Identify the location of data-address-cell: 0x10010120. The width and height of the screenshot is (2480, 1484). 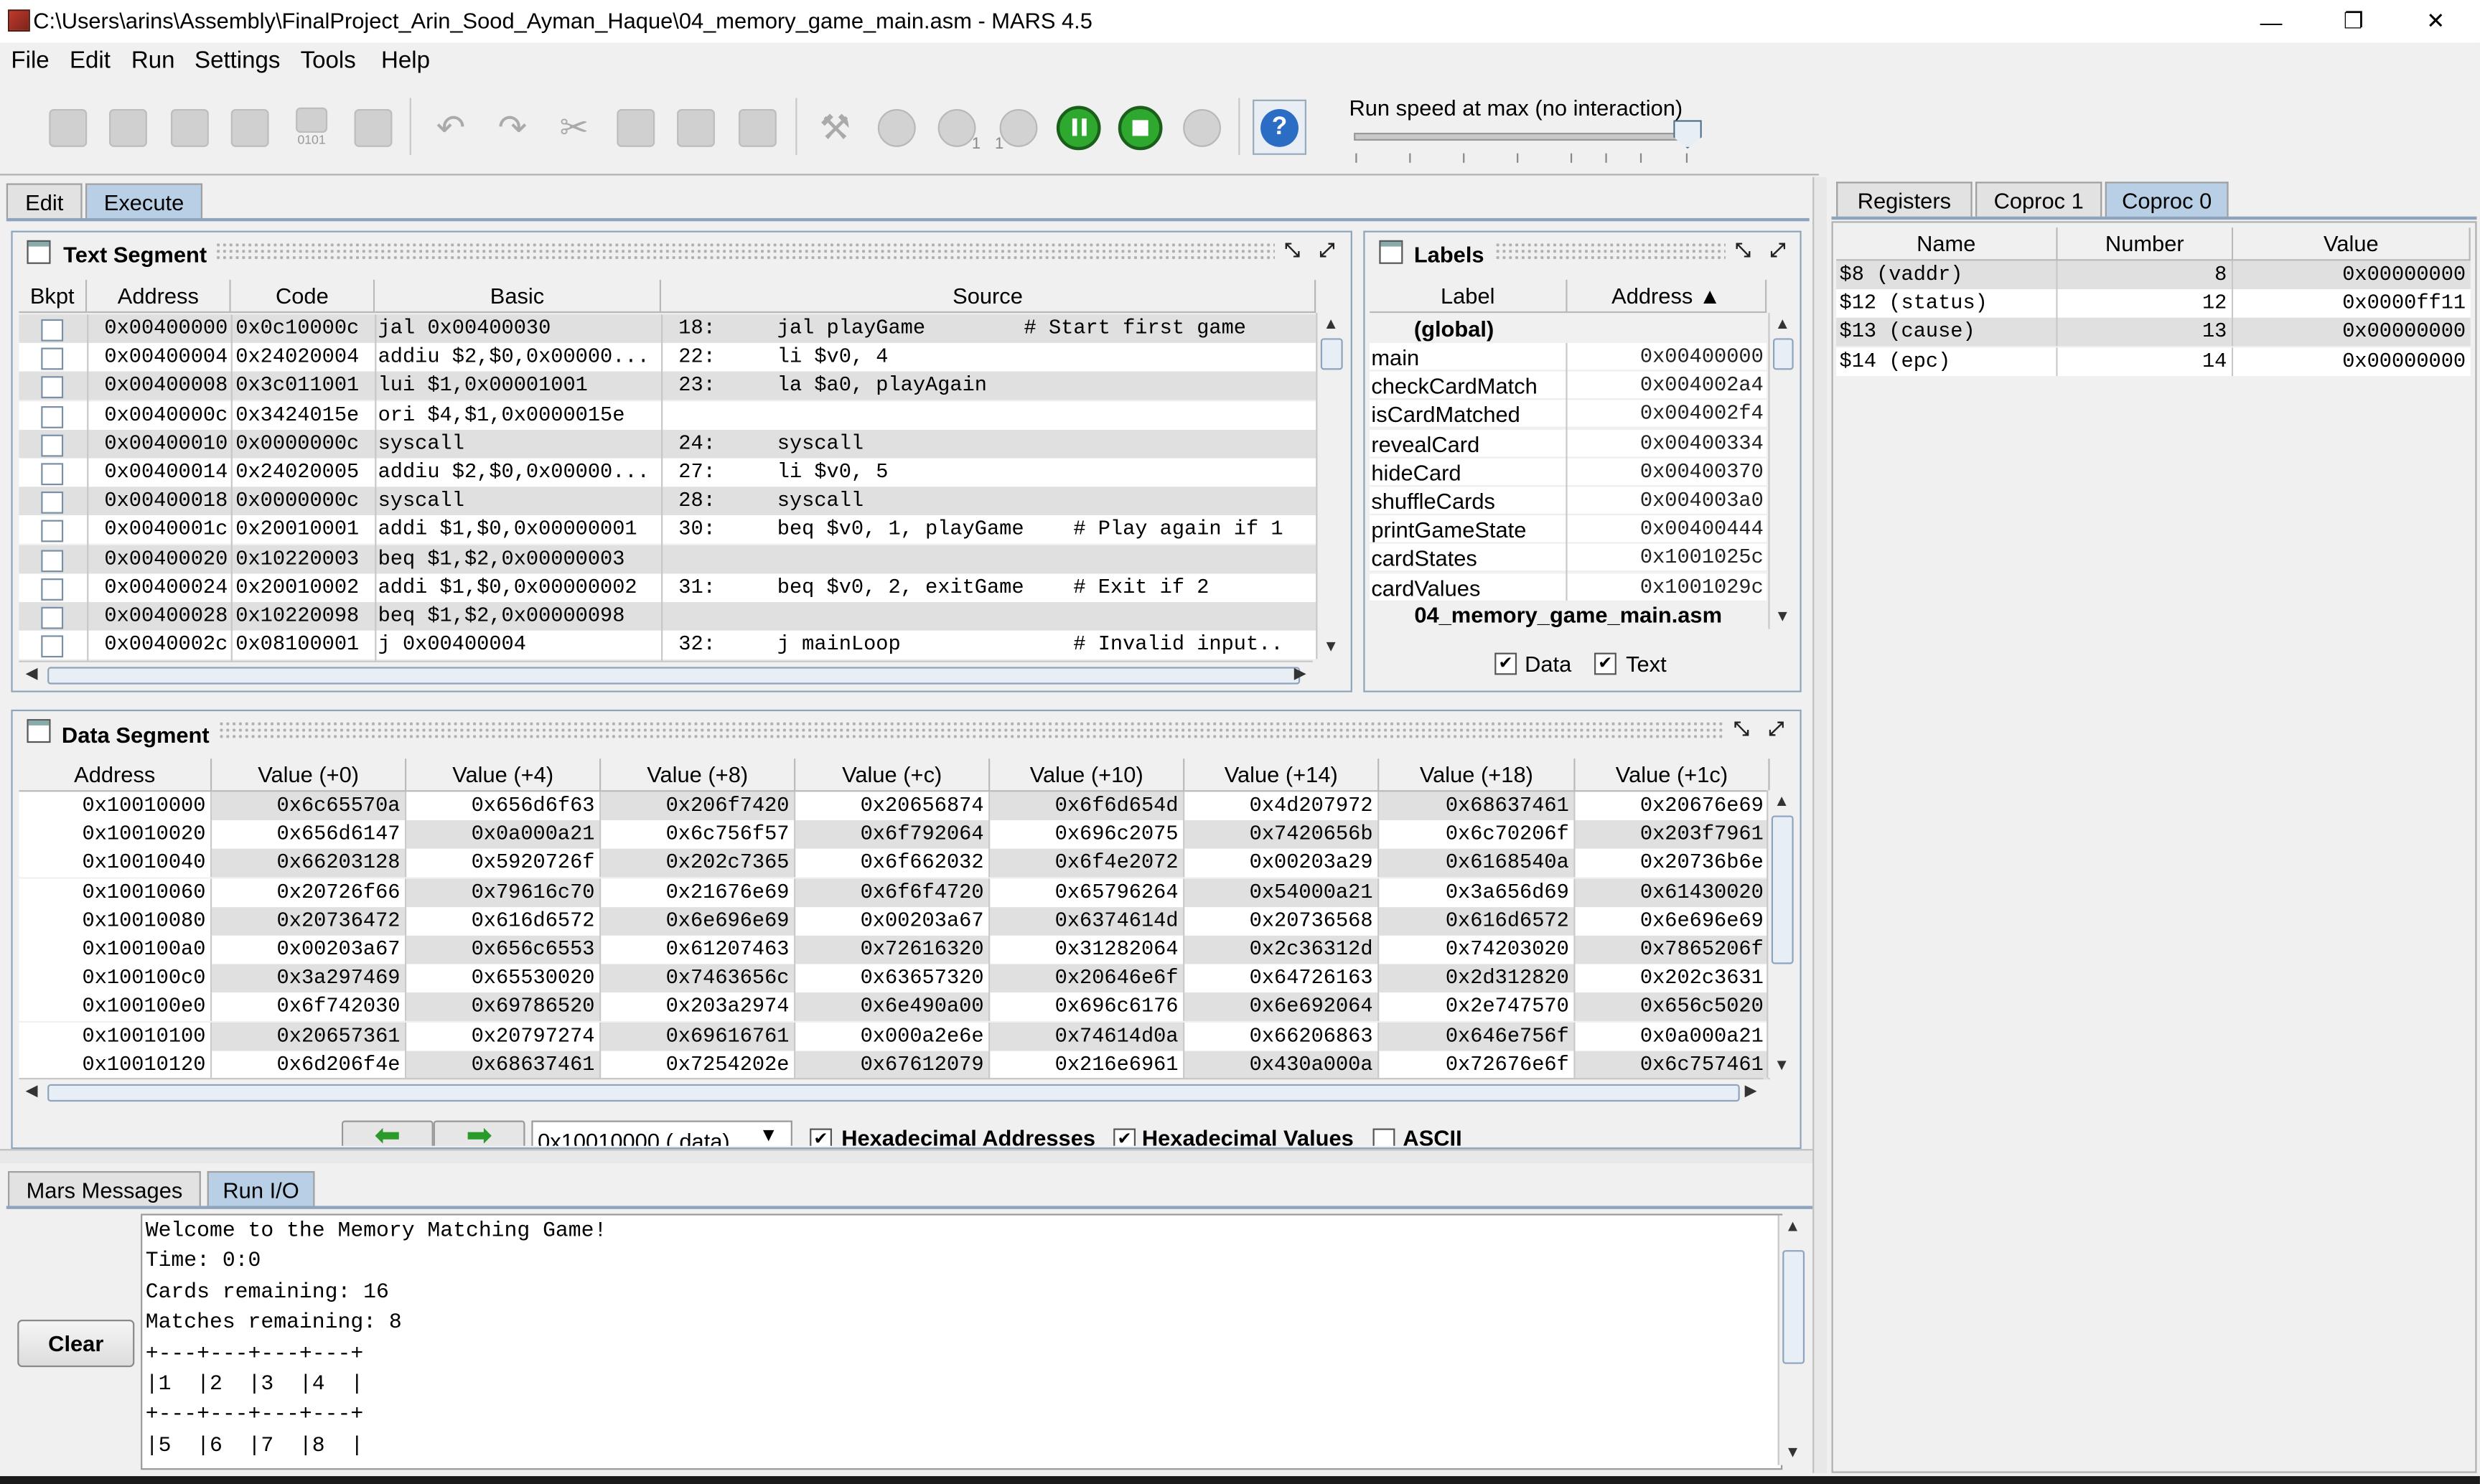
(115, 1065).